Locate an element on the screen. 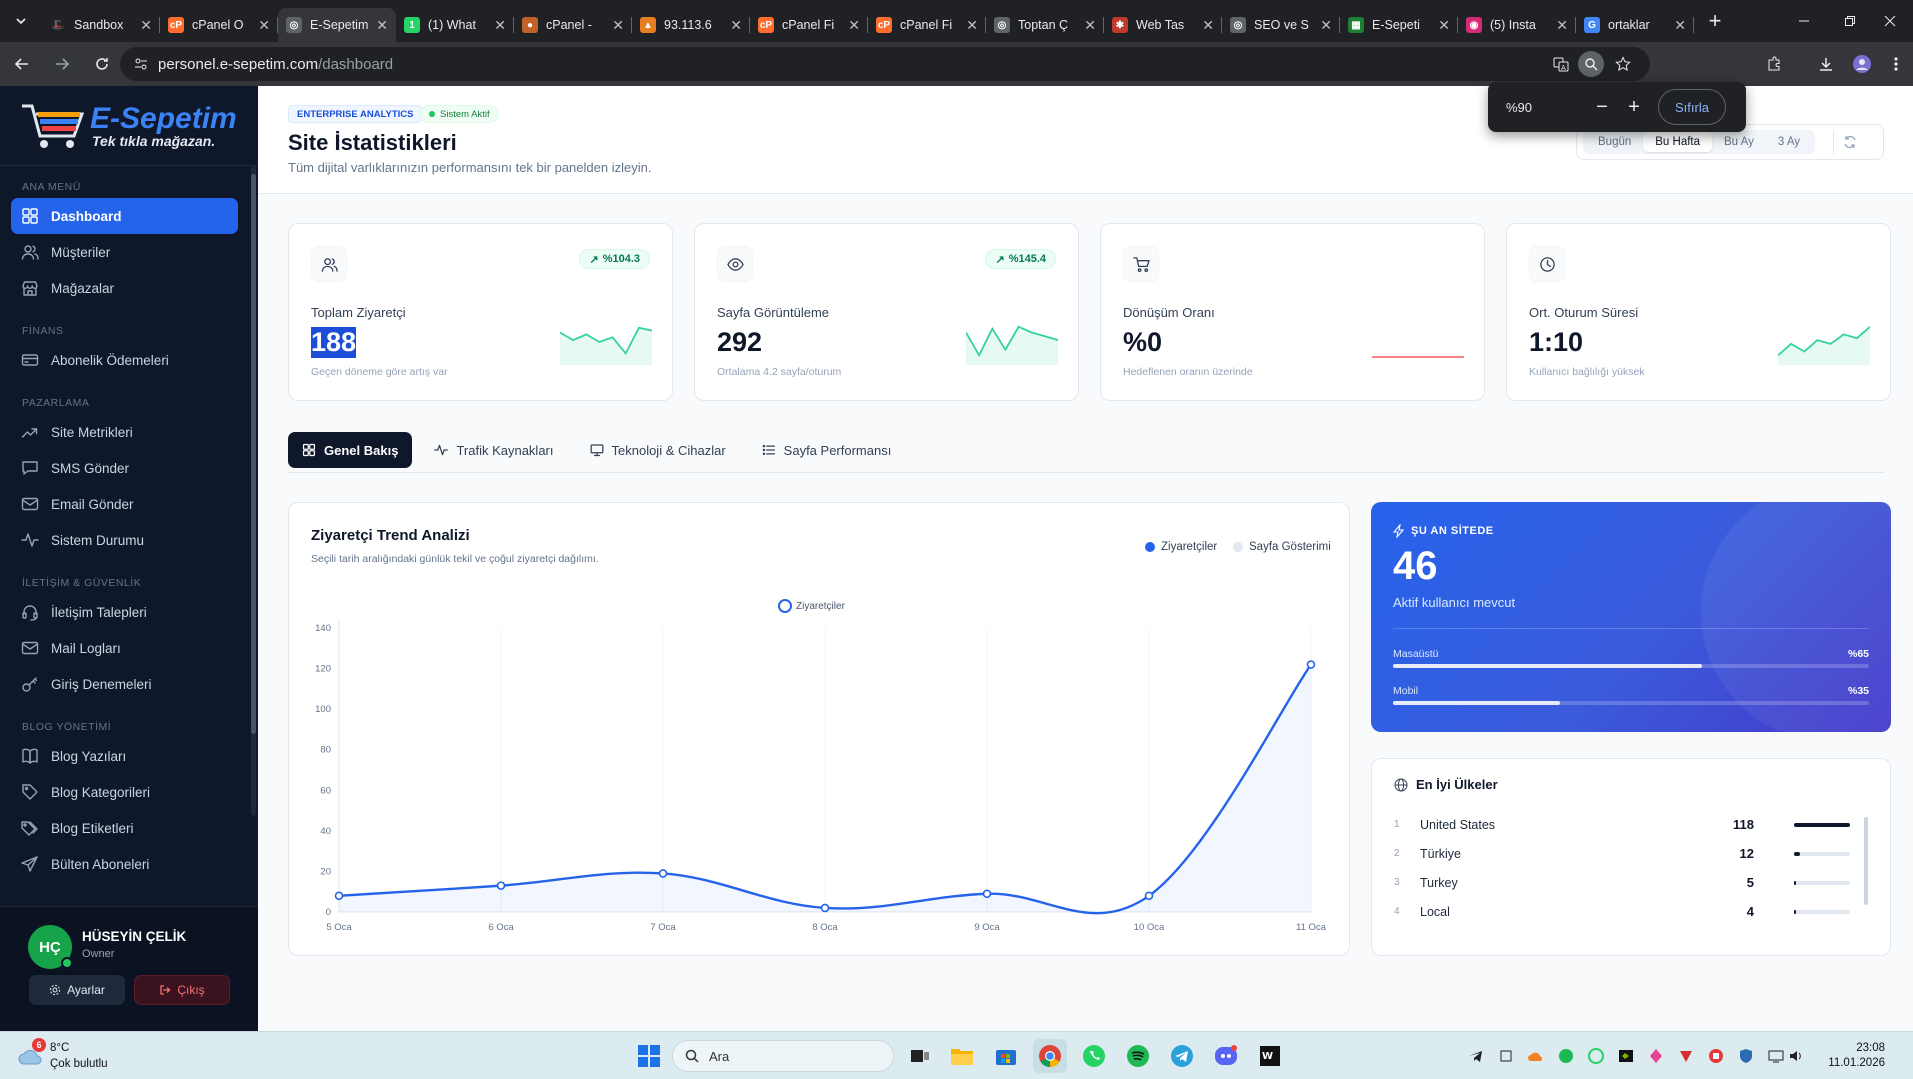  tab-genel-bak-: Genel Bakış is located at coordinates (350, 450).